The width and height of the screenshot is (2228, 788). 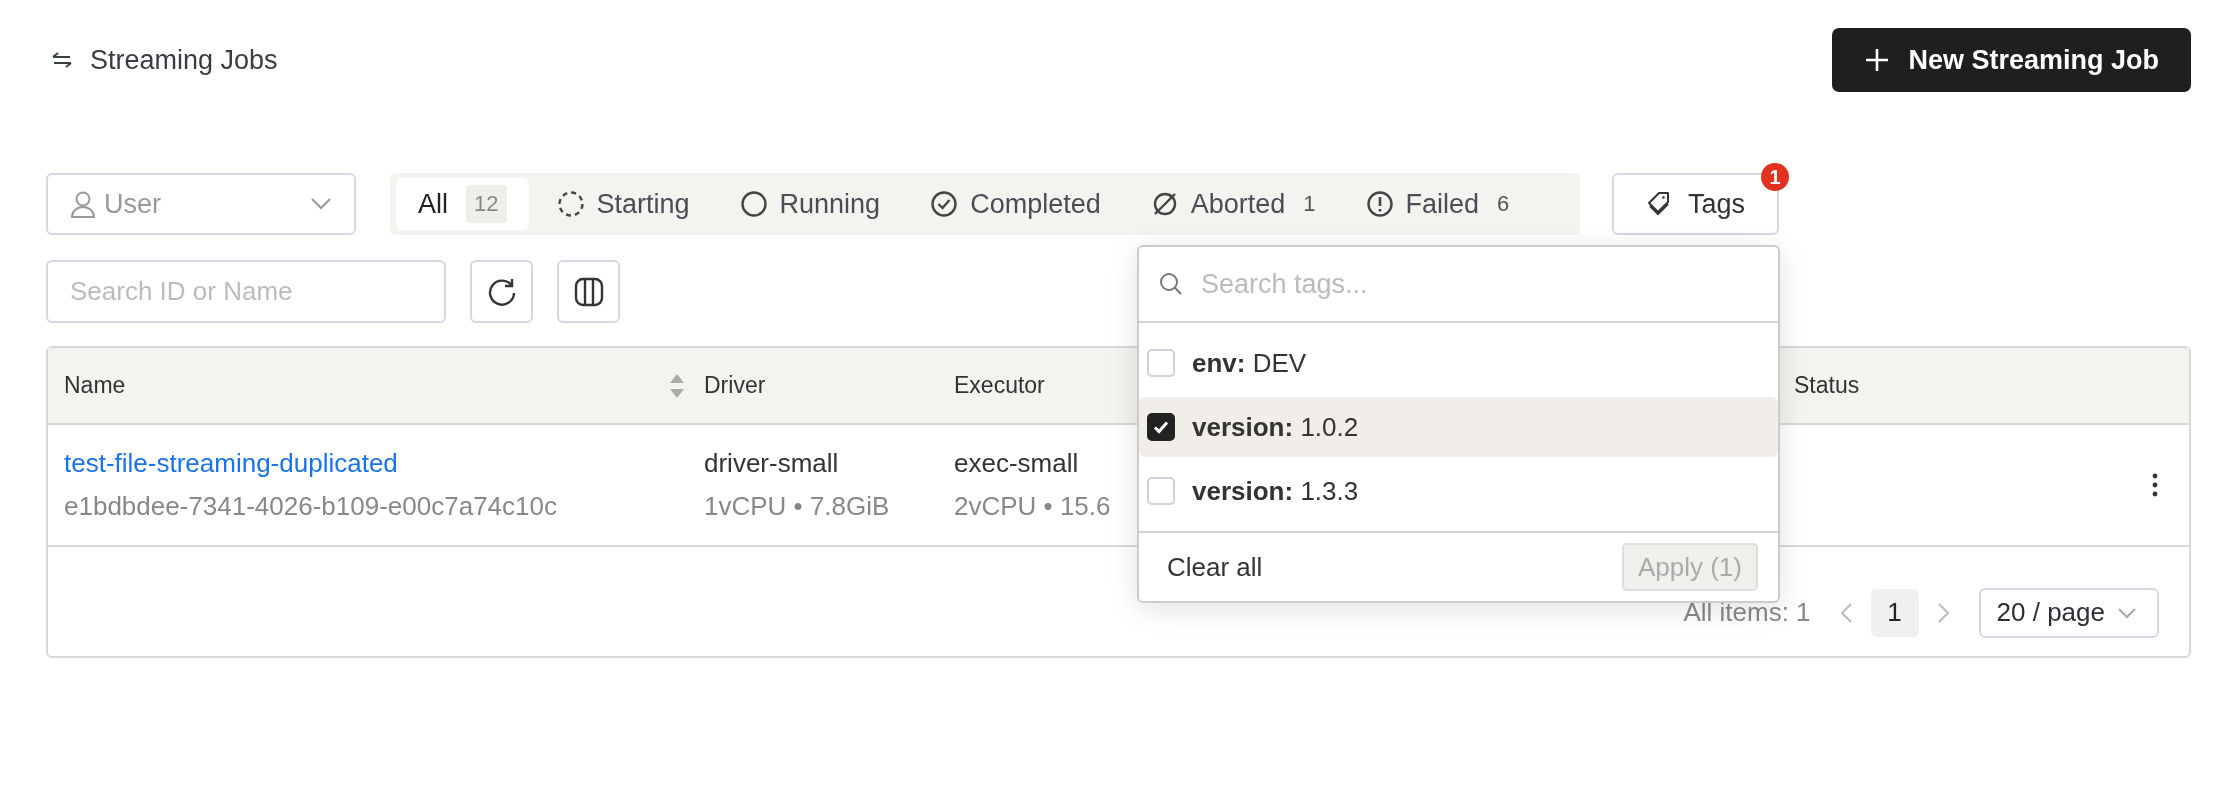 What do you see at coordinates (1161, 427) in the screenshot?
I see `checkbox` at bounding box center [1161, 427].